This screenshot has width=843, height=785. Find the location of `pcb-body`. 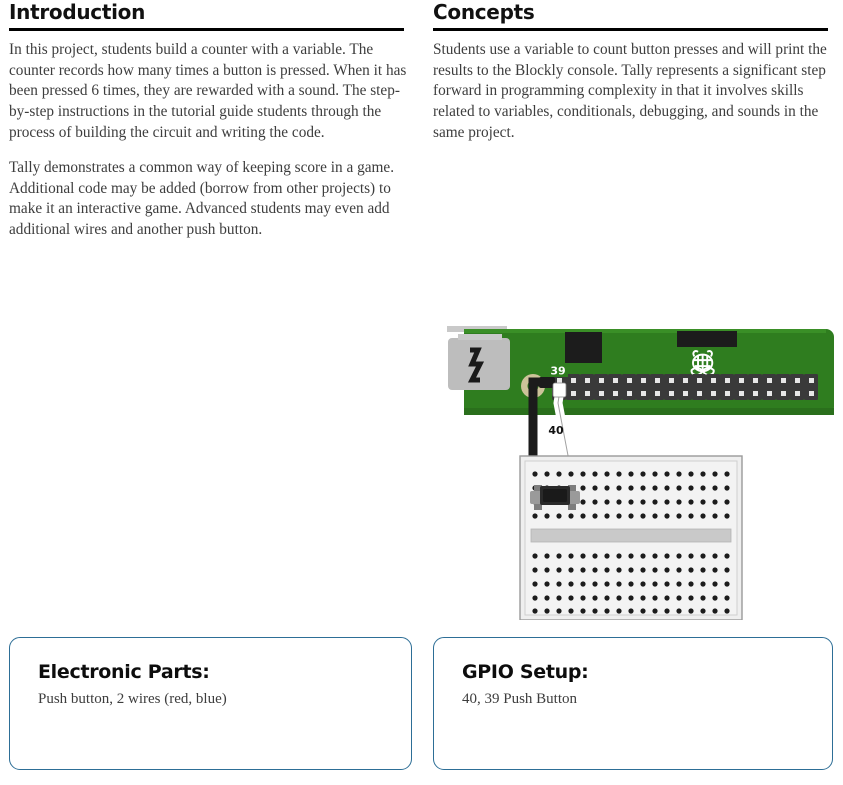

pcb-body is located at coordinates (649, 372).